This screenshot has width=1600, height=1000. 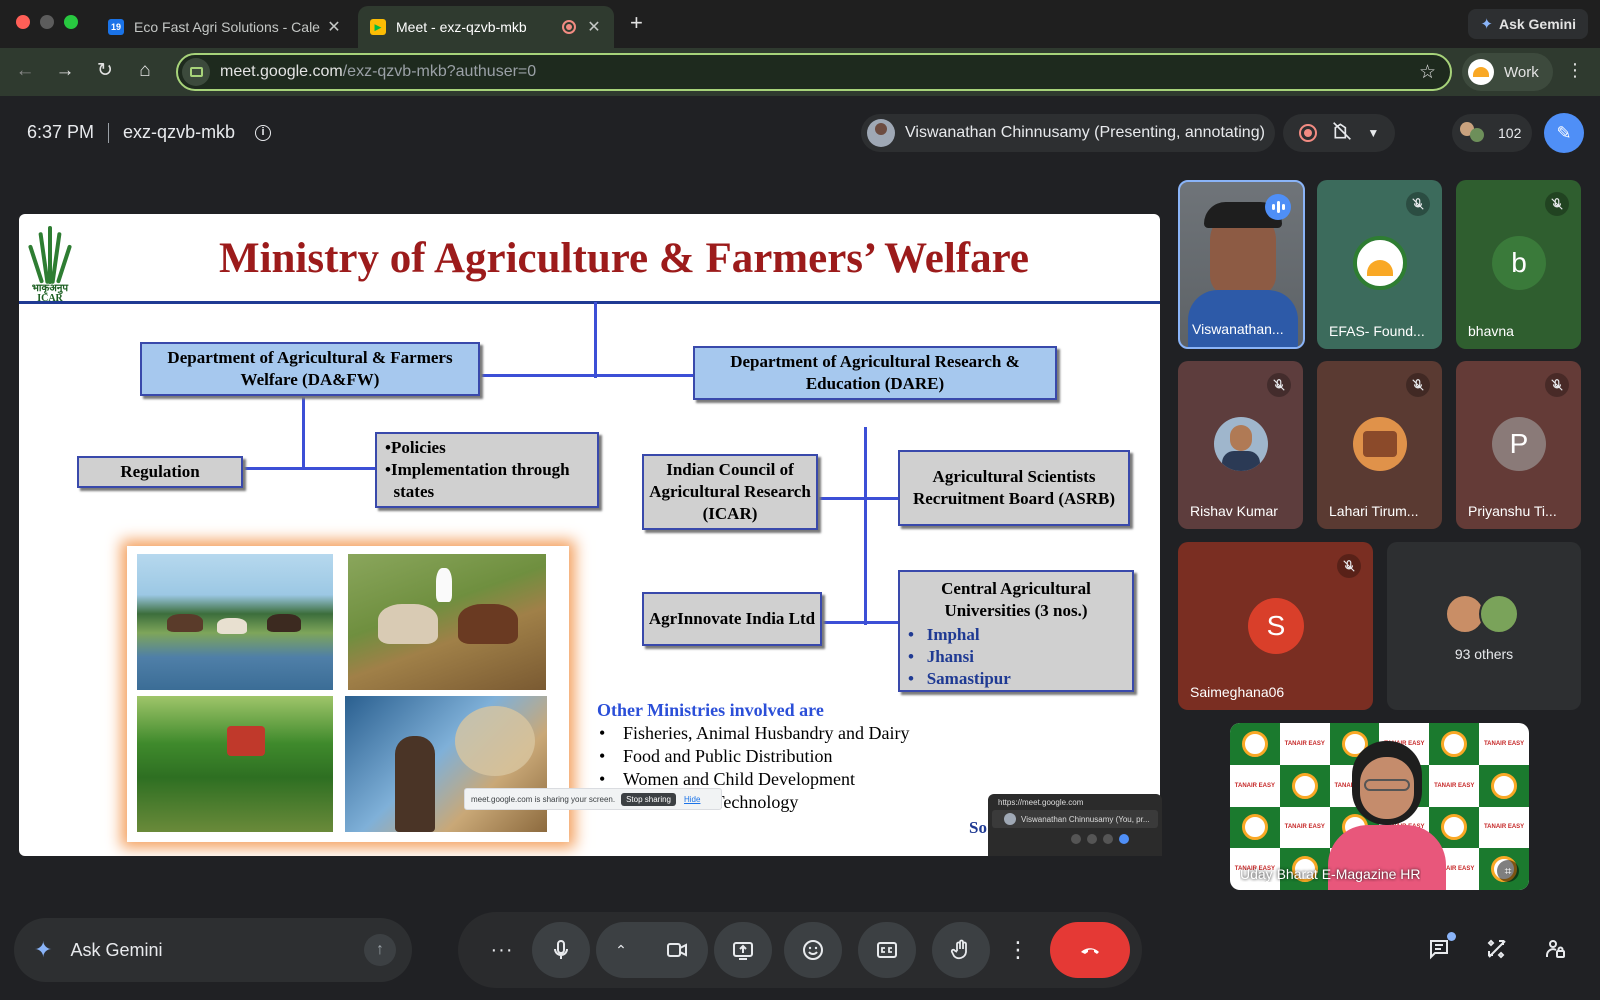 I want to click on tab-meet: ▶ Meet - exz-qzvb-mkb ✕, so click(x=486, y=27).